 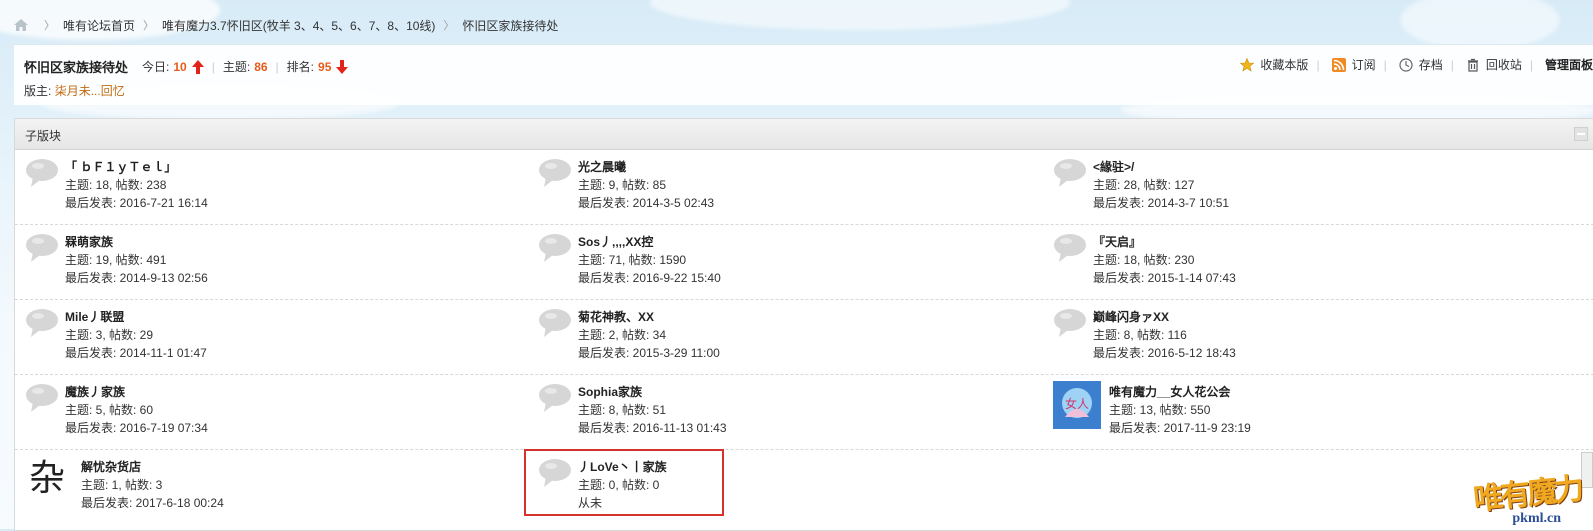 I want to click on subforum-stats: 主题: 8, 帖数: 116, so click(x=1140, y=335).